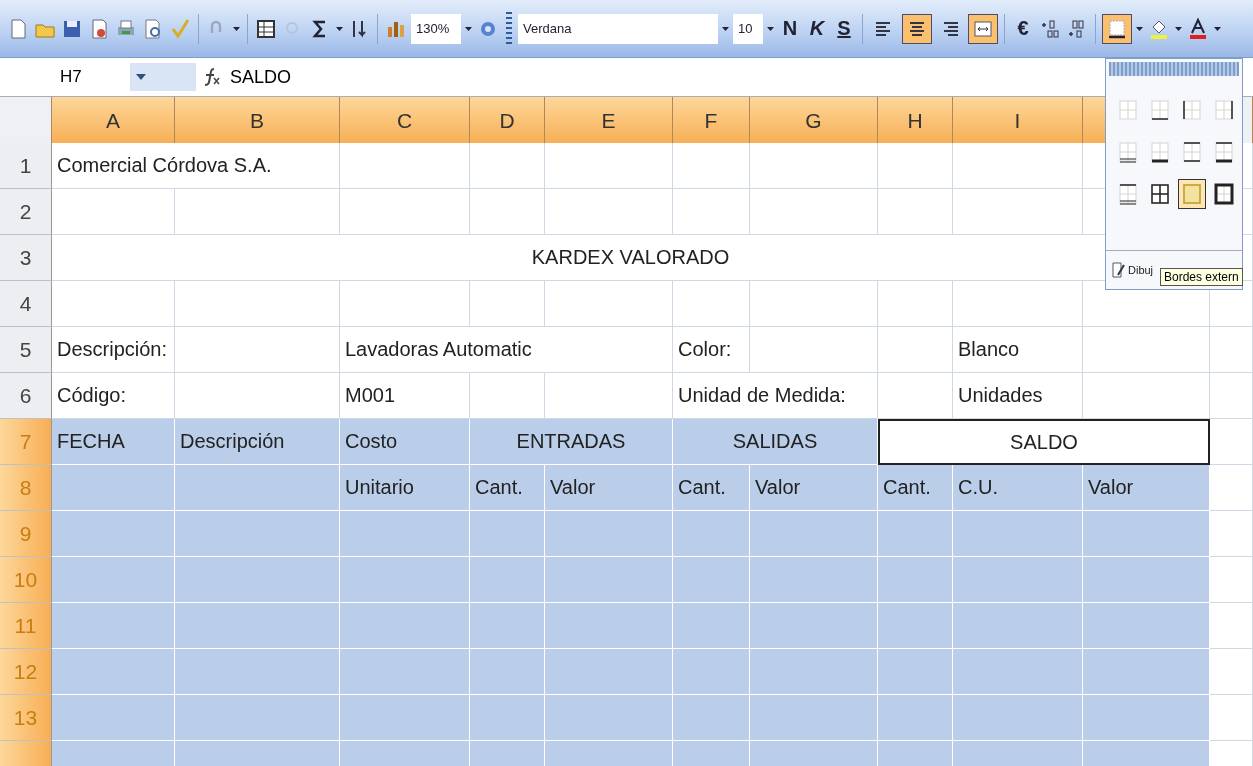 This screenshot has width=1253, height=766. I want to click on currency-button: €, so click(1023, 28).